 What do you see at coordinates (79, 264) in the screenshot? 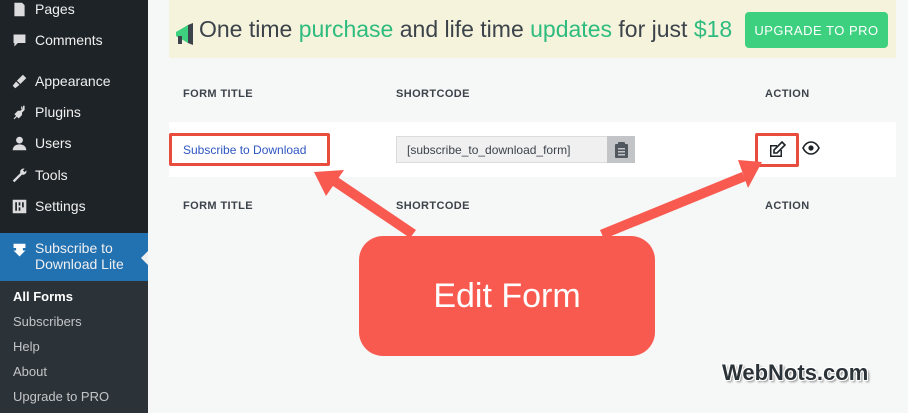
I see `active-item-label-line2: Download Lite` at bounding box center [79, 264].